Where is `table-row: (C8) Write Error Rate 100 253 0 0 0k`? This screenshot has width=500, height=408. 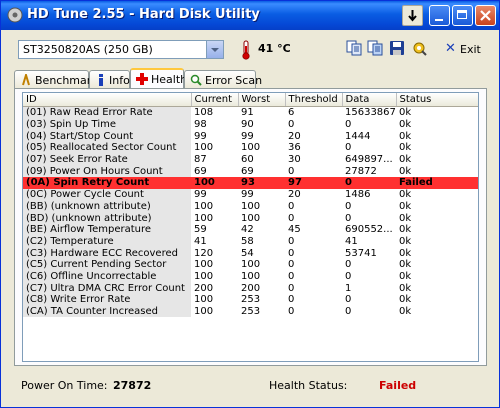 table-row: (C8) Write Error Rate 100 253 0 0 0k is located at coordinates (250, 300).